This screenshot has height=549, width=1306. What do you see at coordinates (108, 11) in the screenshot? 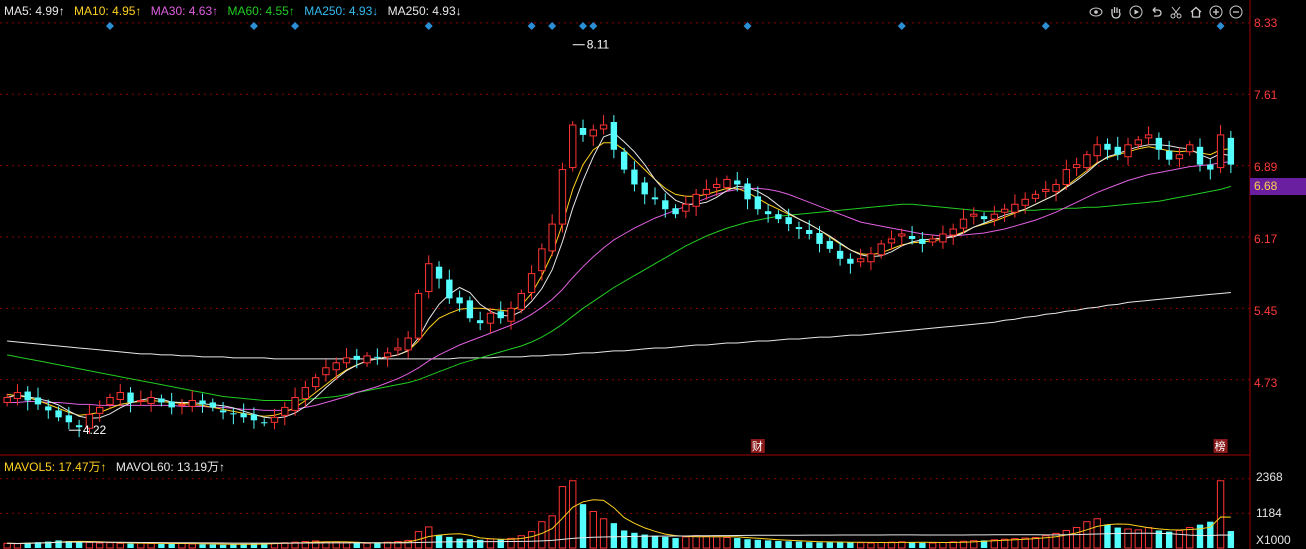
I see `ma10-label: MA10: 4.95↑` at bounding box center [108, 11].